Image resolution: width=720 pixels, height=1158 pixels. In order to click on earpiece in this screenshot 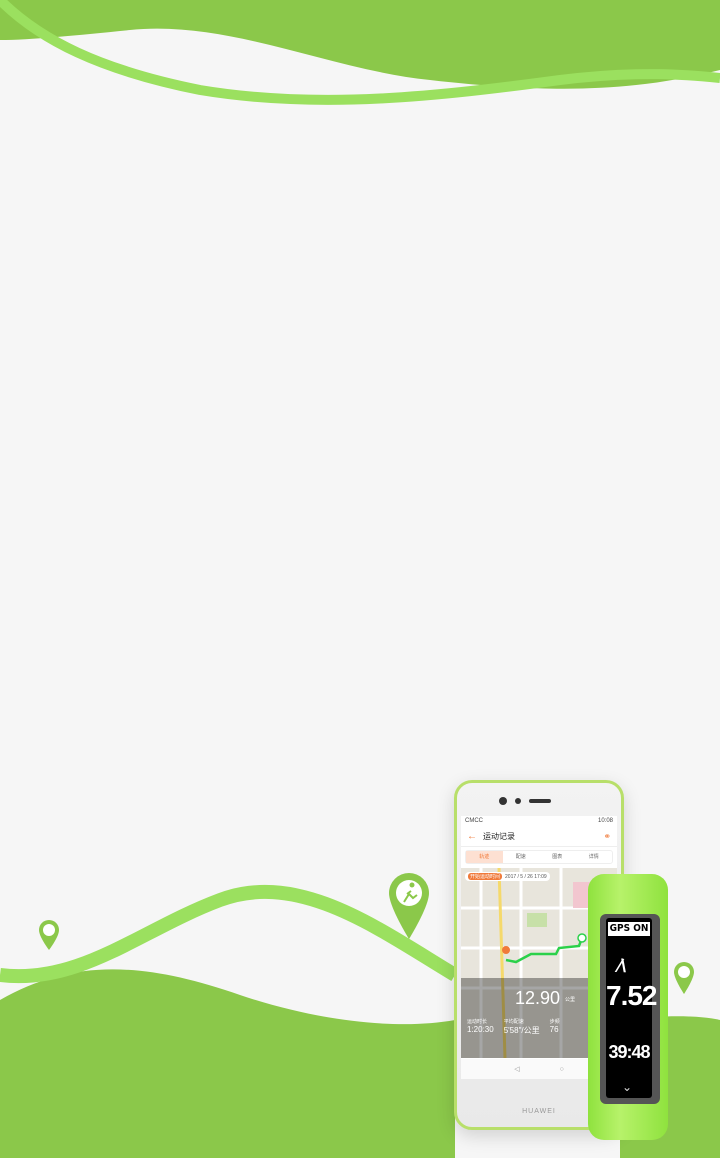, I will do `click(540, 801)`.